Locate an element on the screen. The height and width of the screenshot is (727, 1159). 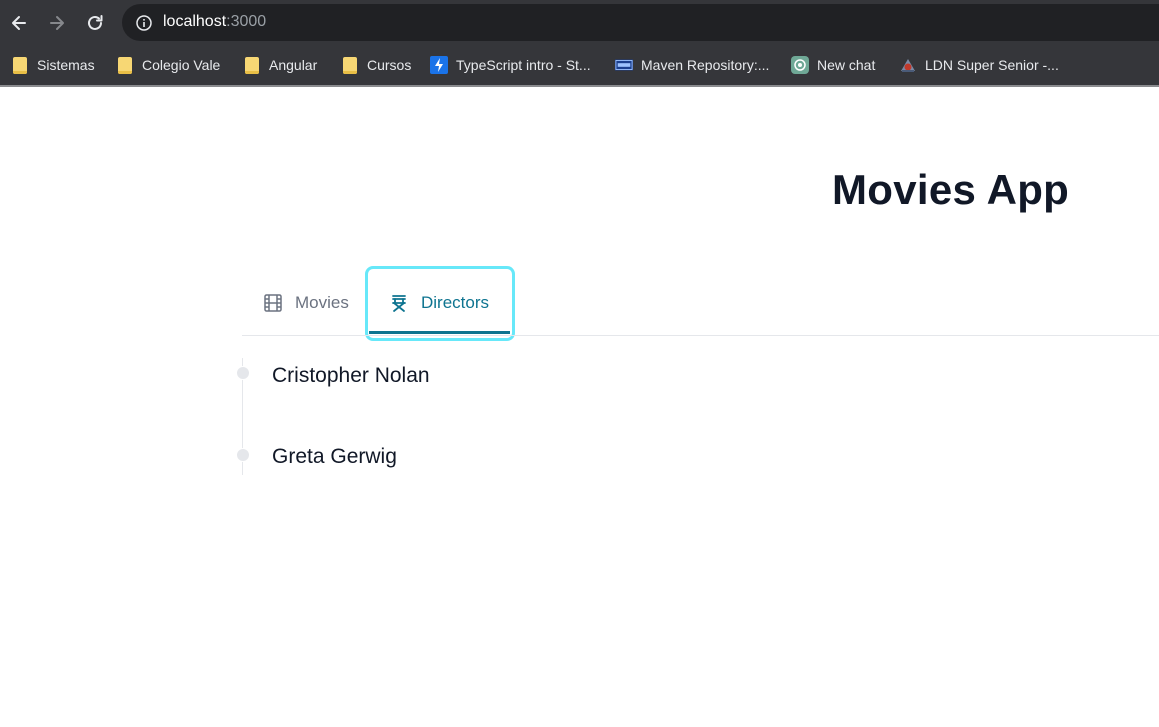
url-text: localhost:3000 is located at coordinates (214, 22).